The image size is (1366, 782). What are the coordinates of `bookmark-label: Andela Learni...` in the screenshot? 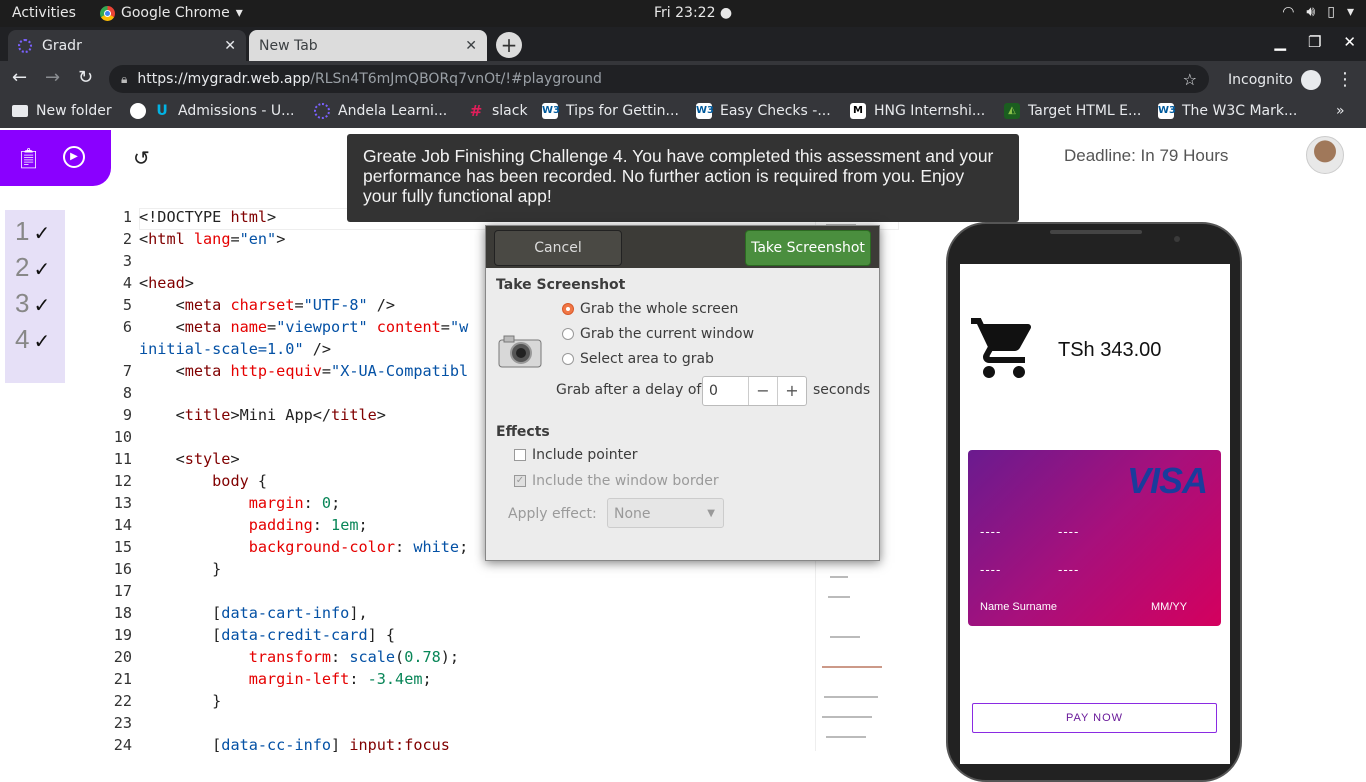 It's located at (393, 111).